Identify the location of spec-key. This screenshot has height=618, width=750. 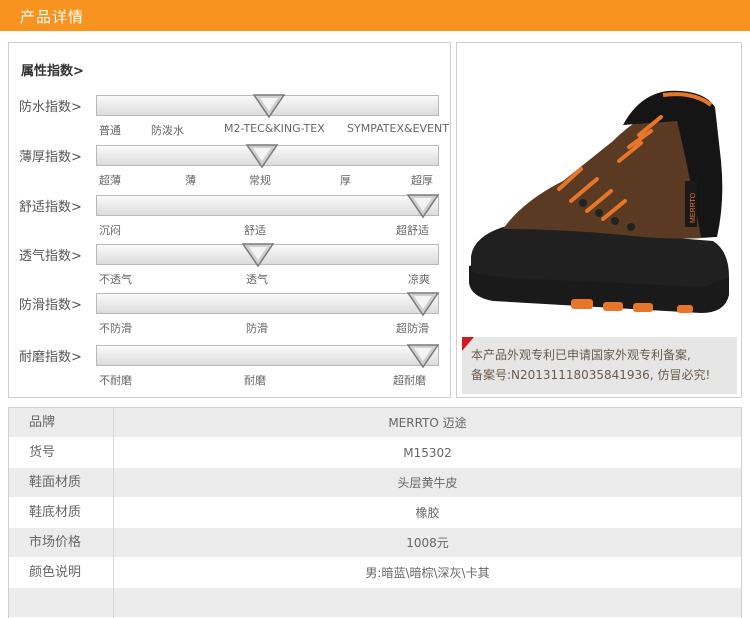
(61, 603).